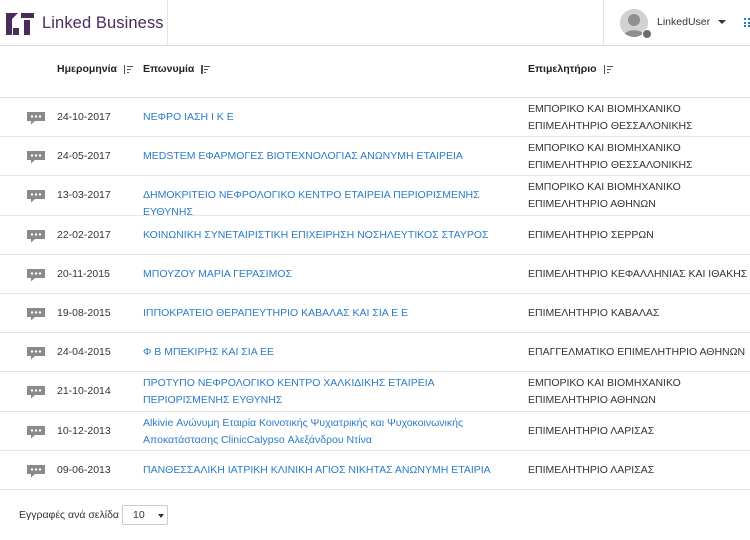 The image size is (750, 540). I want to click on row-date: 24-05-2017, so click(84, 156).